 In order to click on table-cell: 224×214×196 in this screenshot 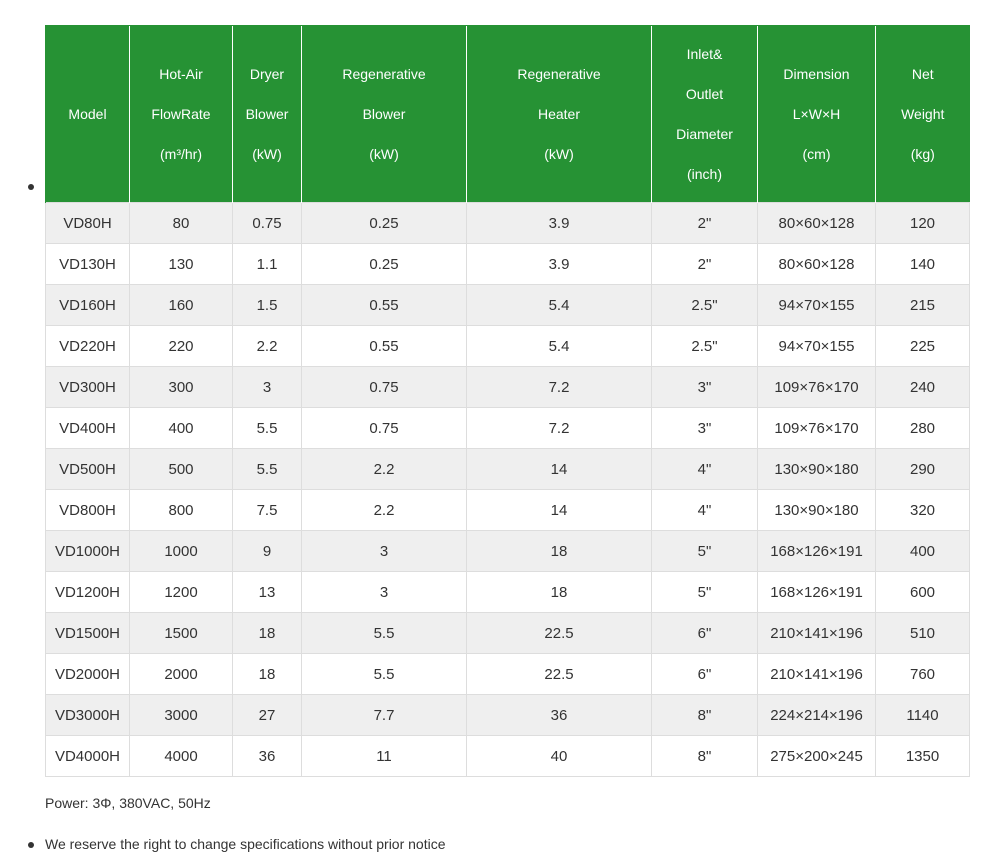, I will do `click(816, 715)`.